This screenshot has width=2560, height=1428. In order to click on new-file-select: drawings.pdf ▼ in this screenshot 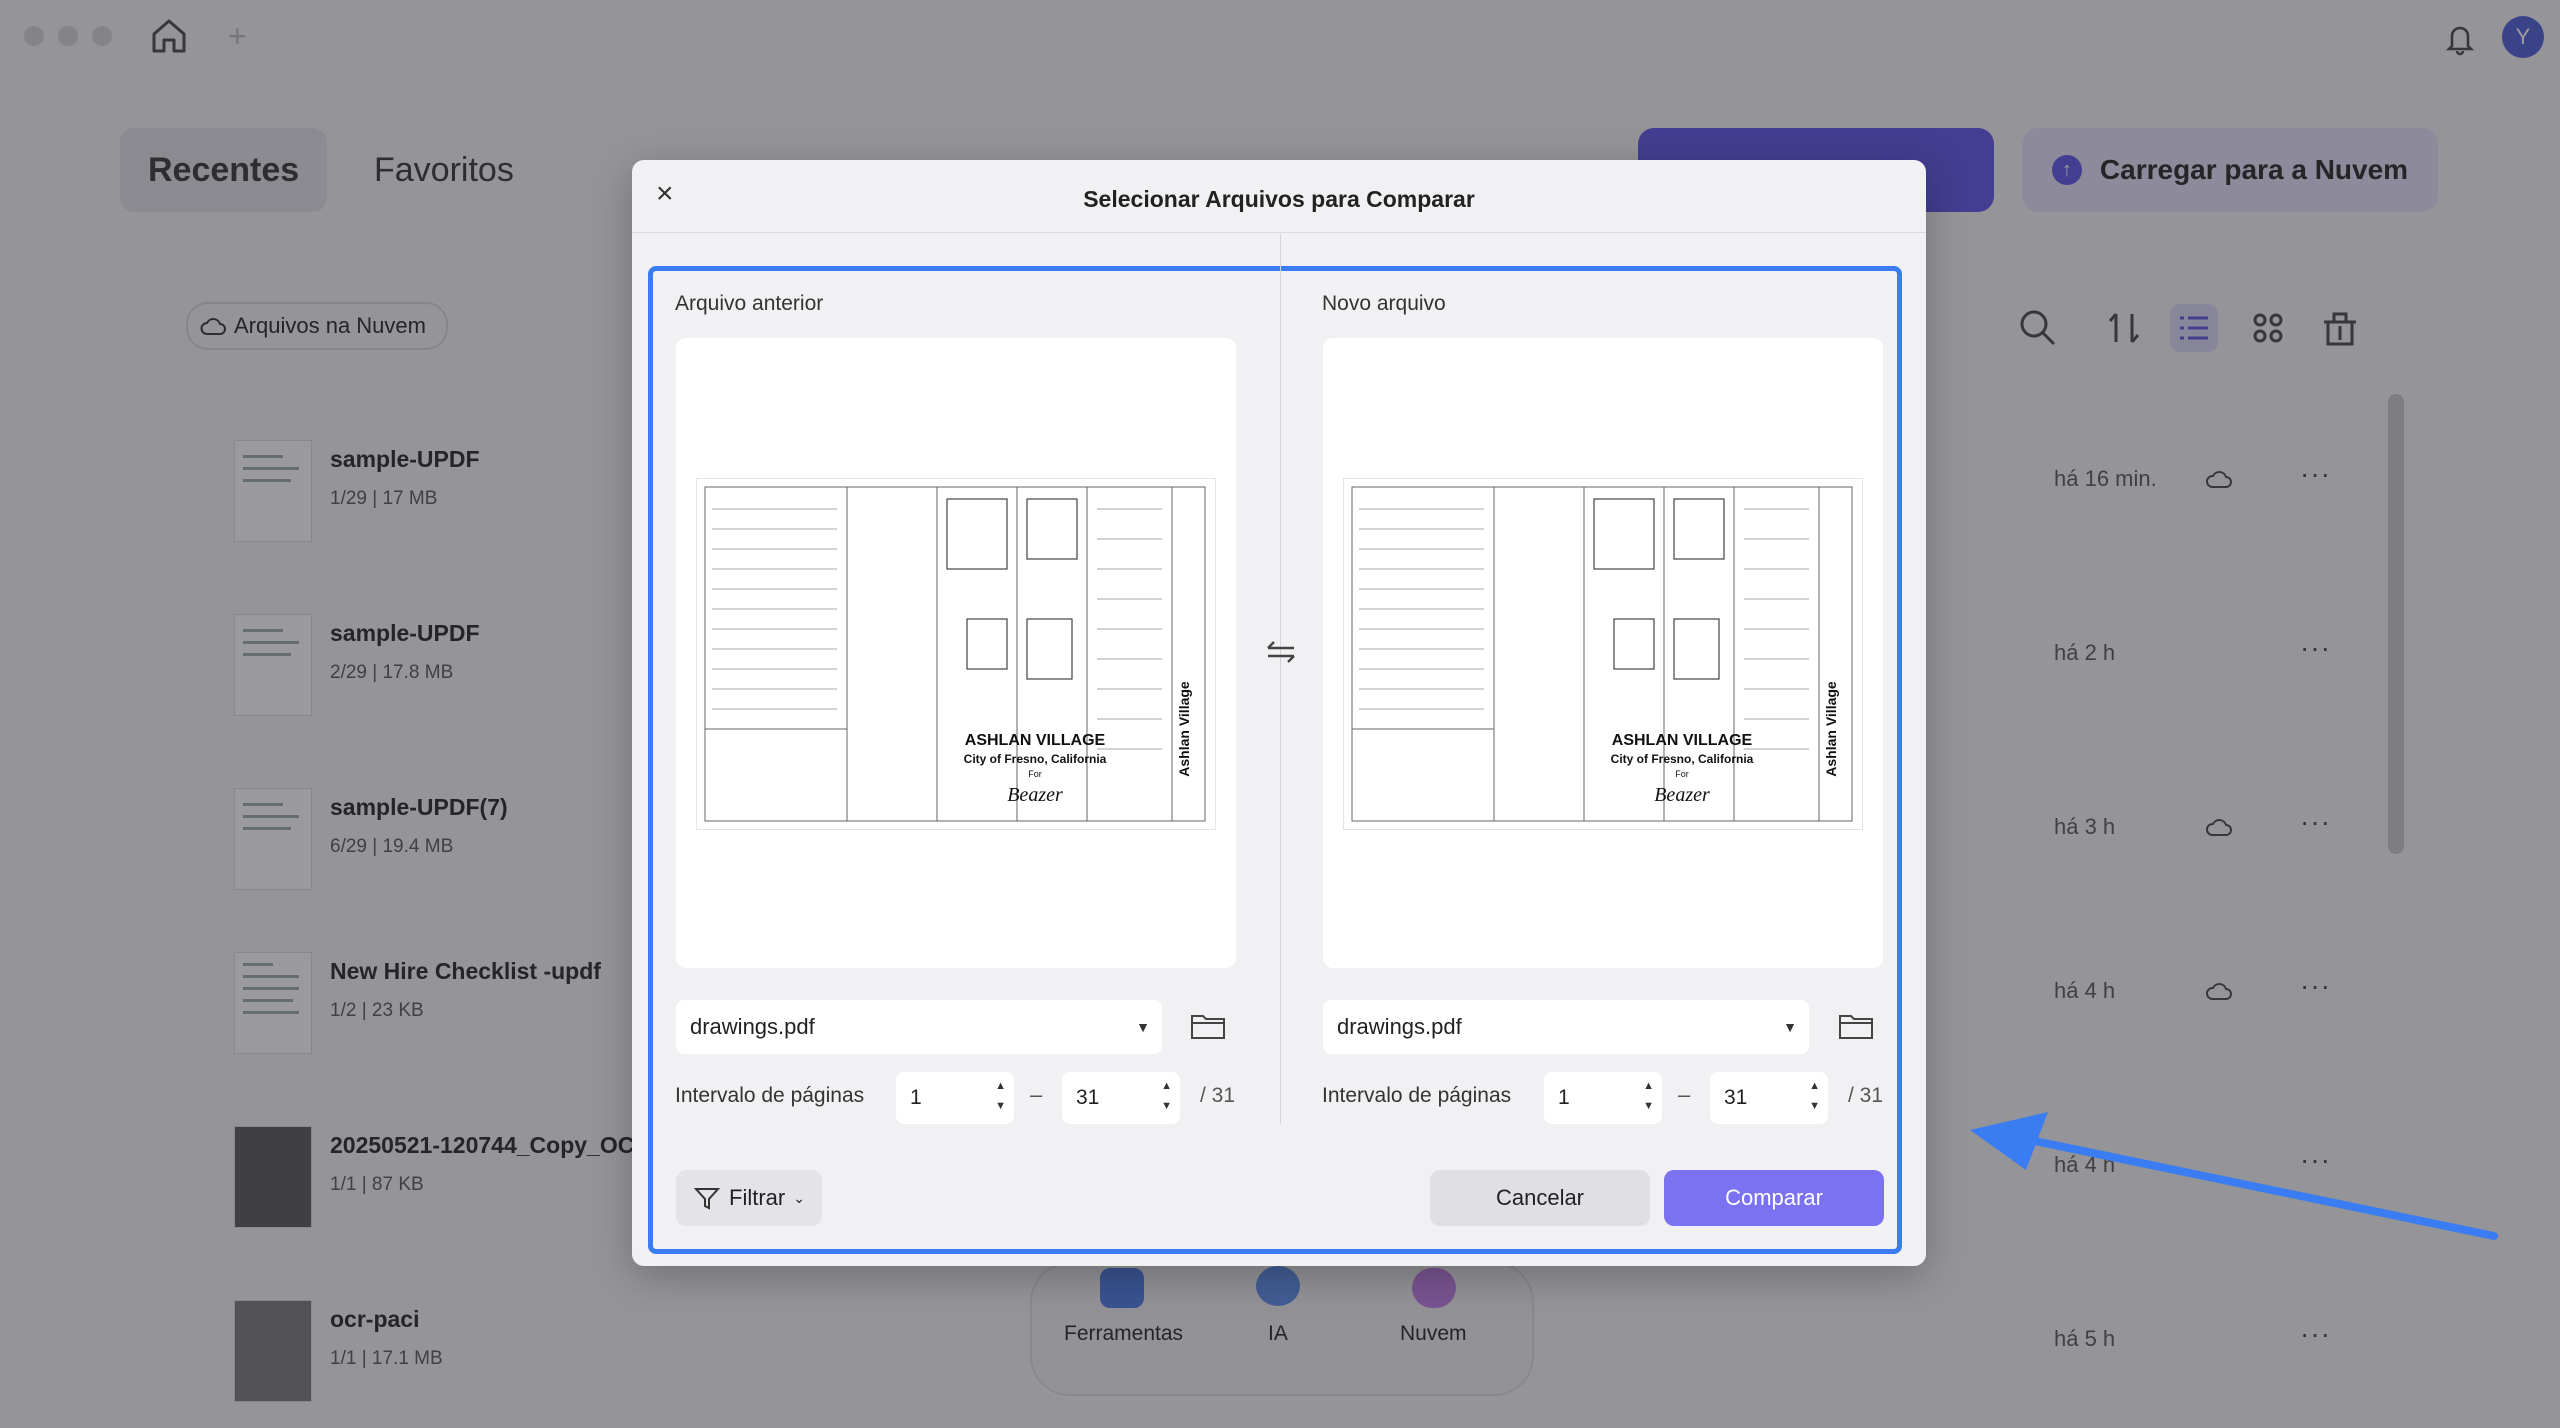, I will do `click(1566, 1027)`.